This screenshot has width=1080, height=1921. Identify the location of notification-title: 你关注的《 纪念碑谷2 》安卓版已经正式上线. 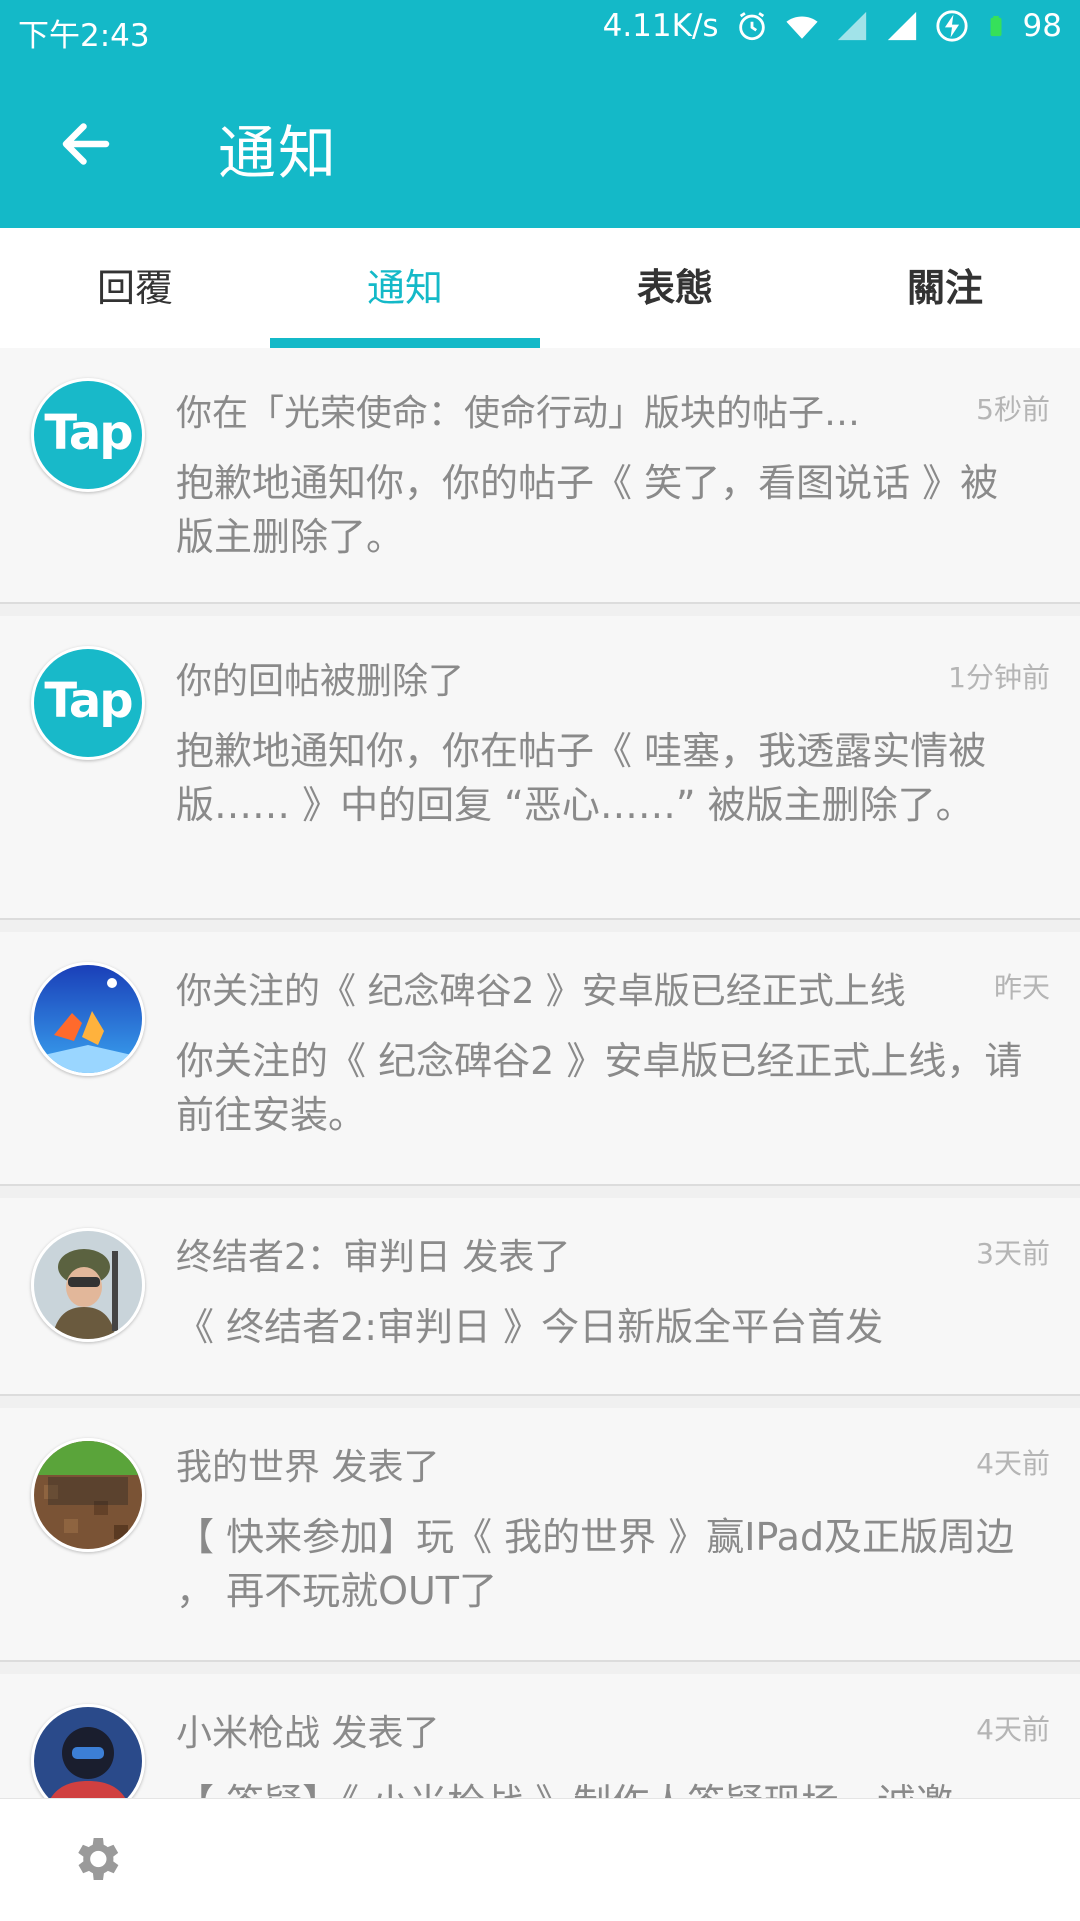
(541, 991).